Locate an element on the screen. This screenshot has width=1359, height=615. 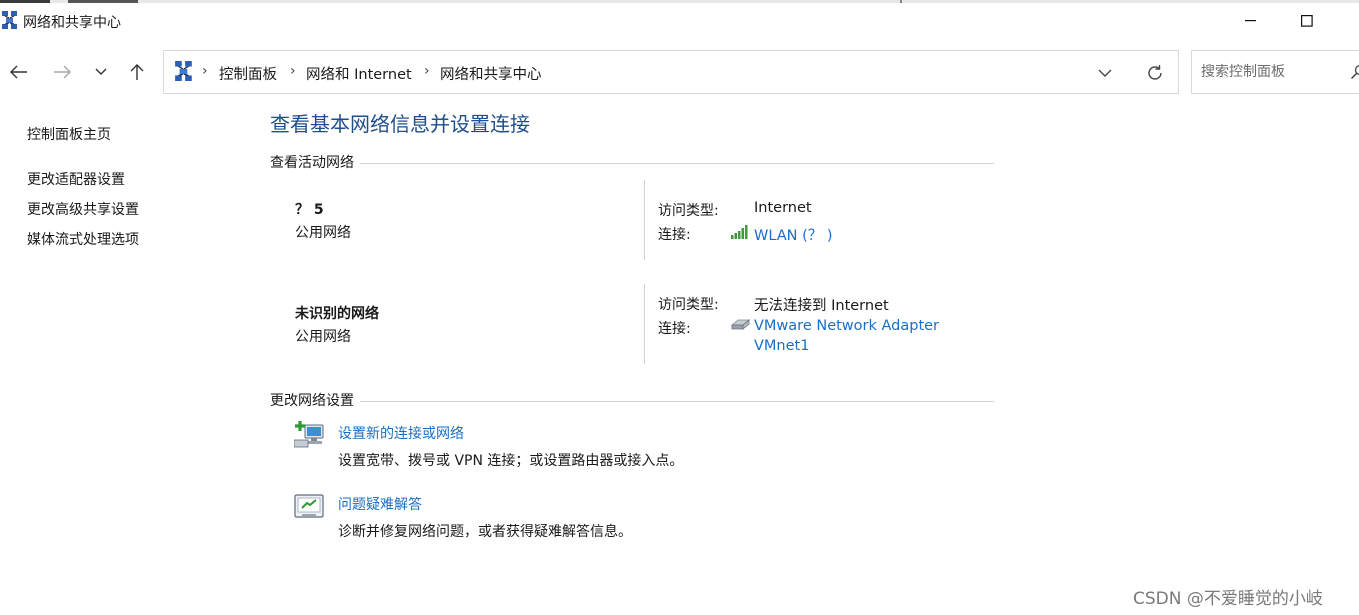
recent-locations-button is located at coordinates (101, 72).